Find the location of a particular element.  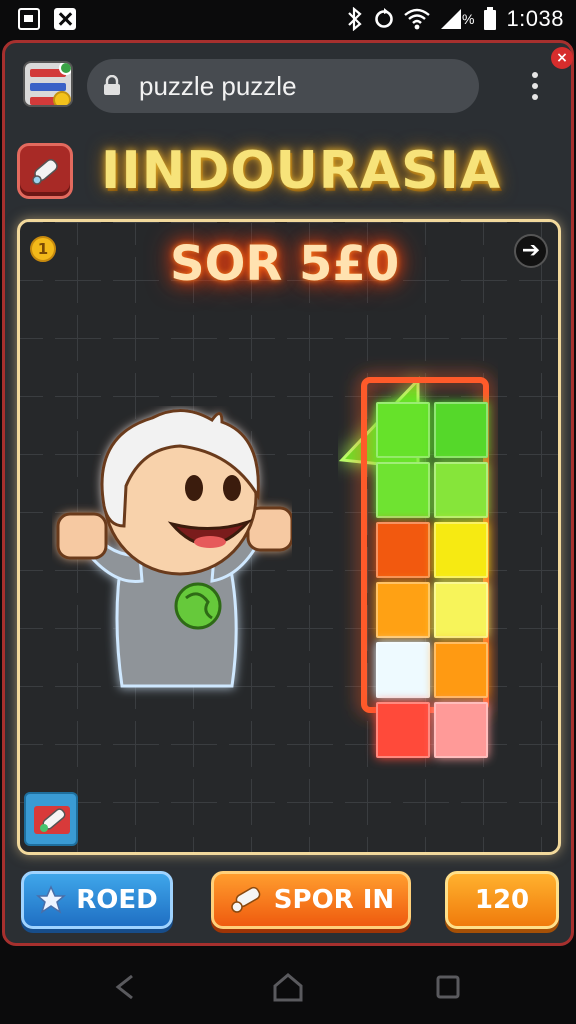

system-navigation-bar is located at coordinates (288, 987).